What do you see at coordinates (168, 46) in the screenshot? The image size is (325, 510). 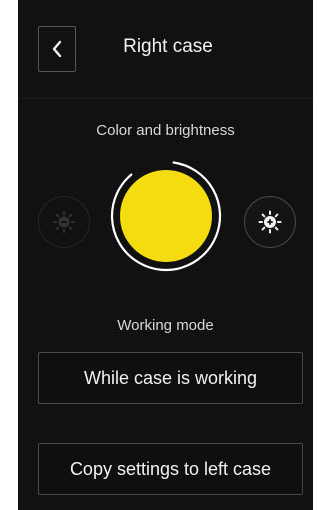 I see `page-title: Right case` at bounding box center [168, 46].